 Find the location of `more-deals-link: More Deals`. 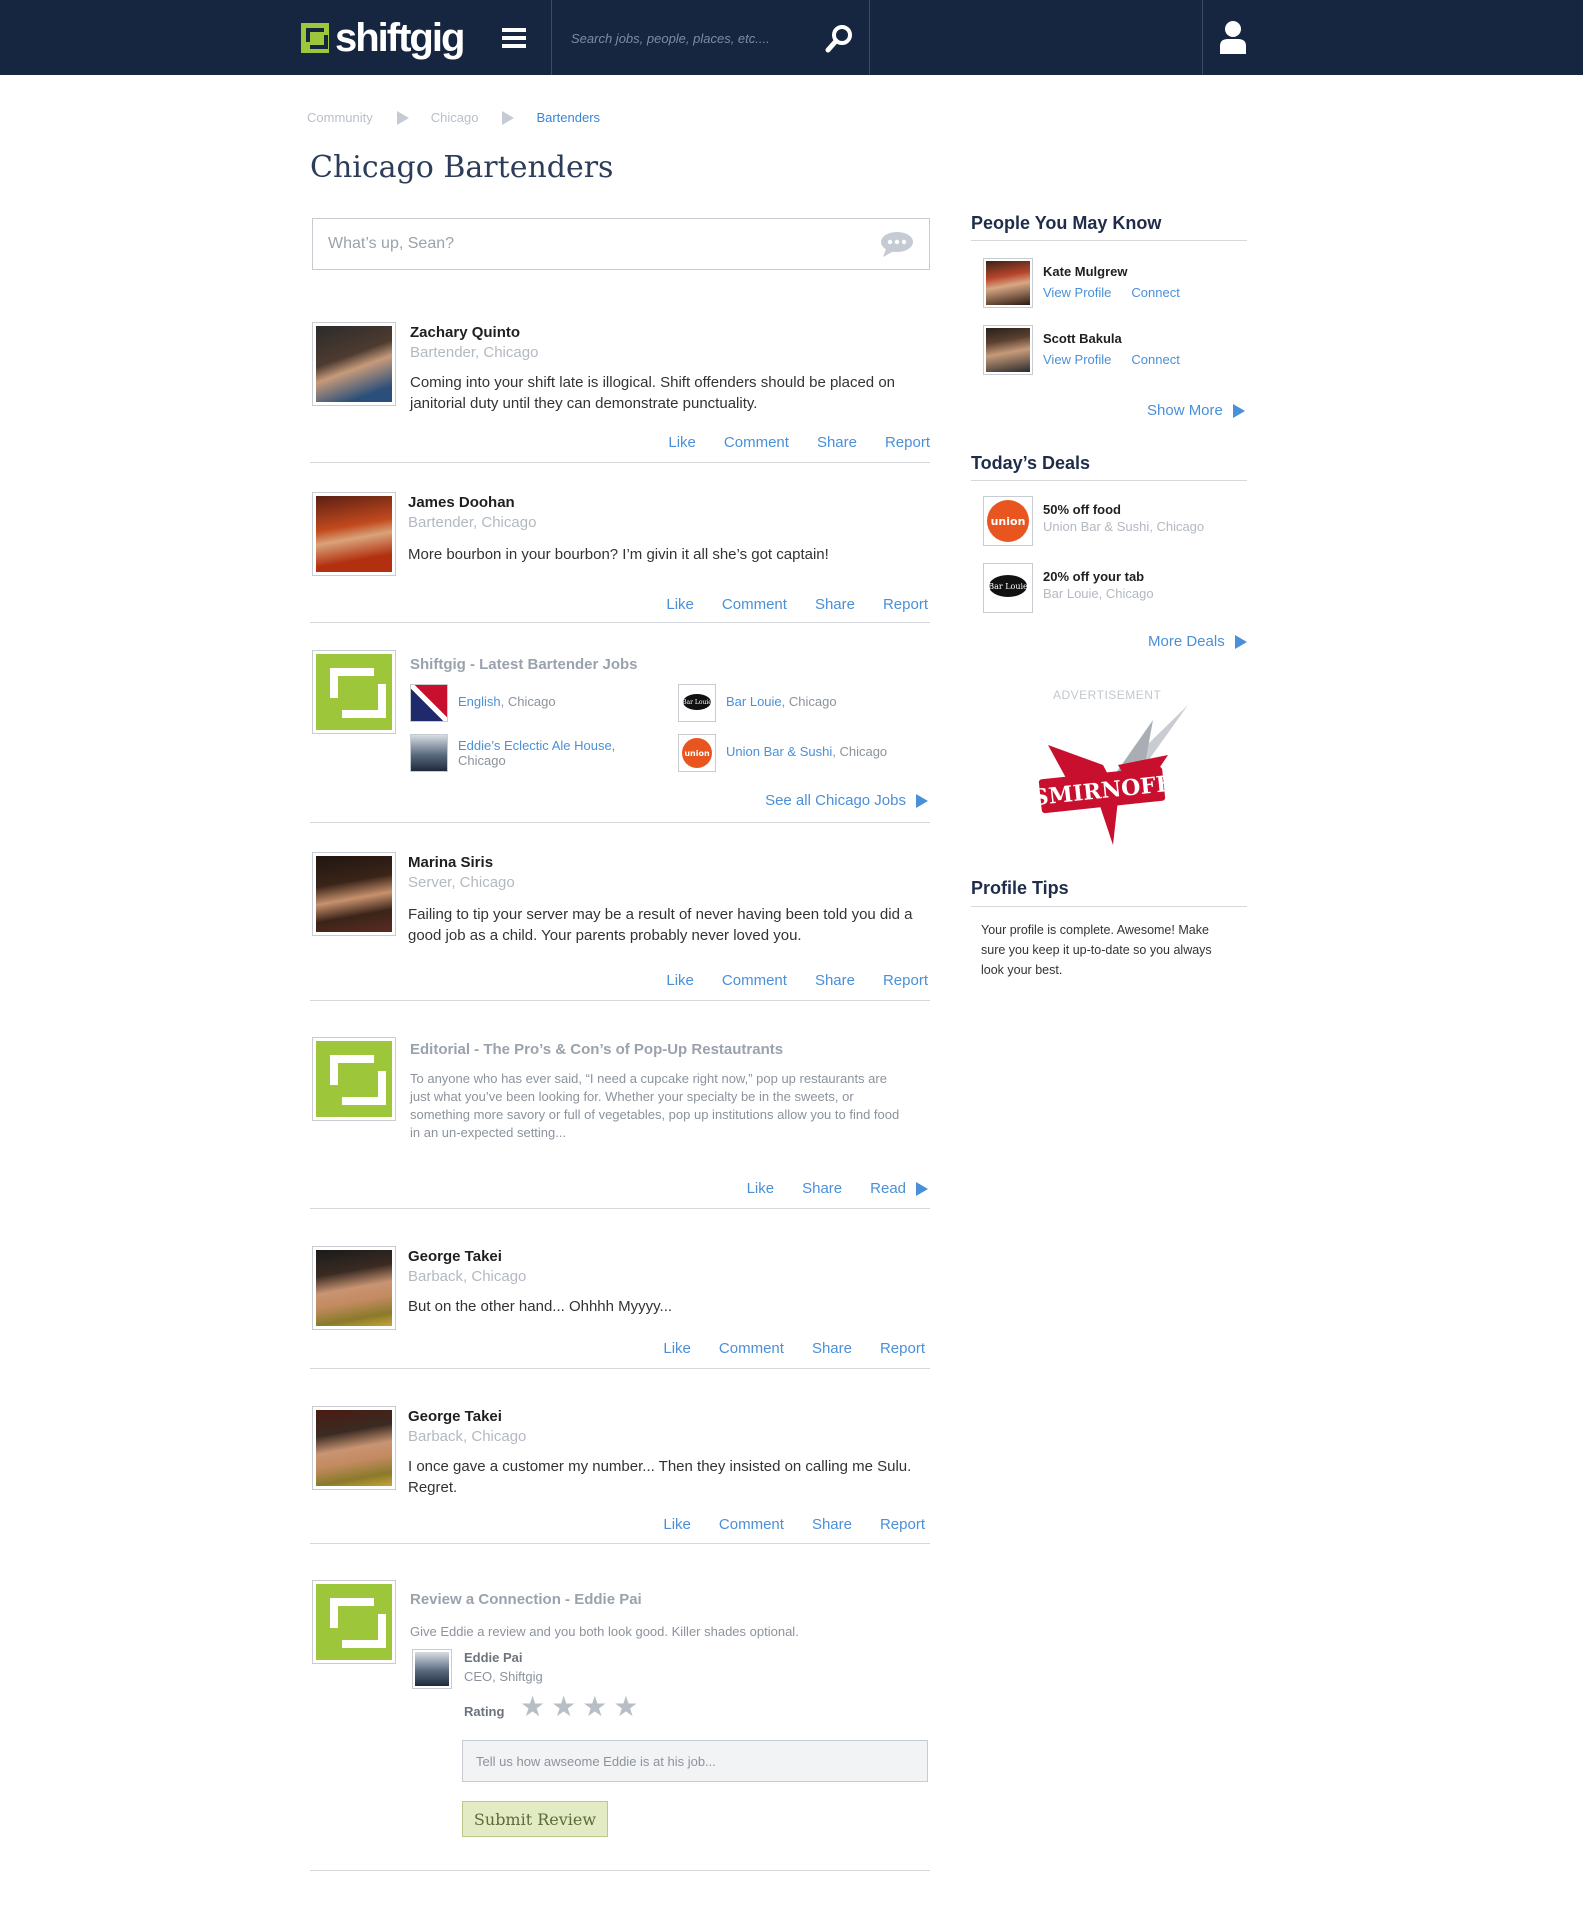

more-deals-link: More Deals is located at coordinates (1197, 641).